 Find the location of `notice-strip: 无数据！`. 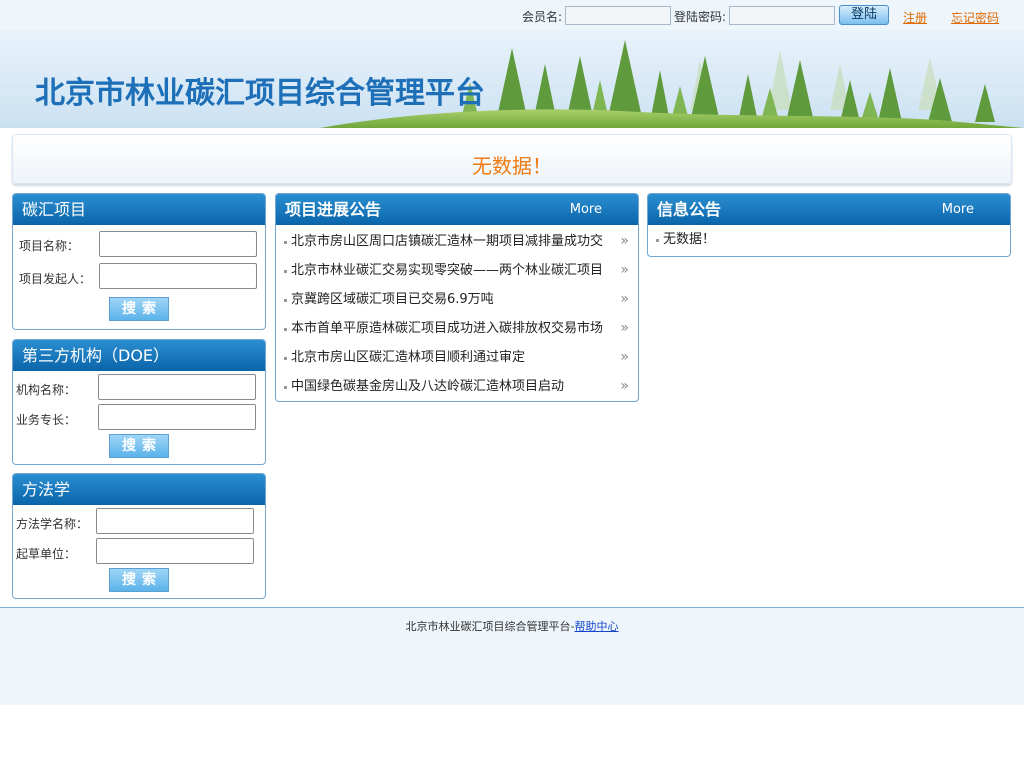

notice-strip: 无数据！ is located at coordinates (512, 159).